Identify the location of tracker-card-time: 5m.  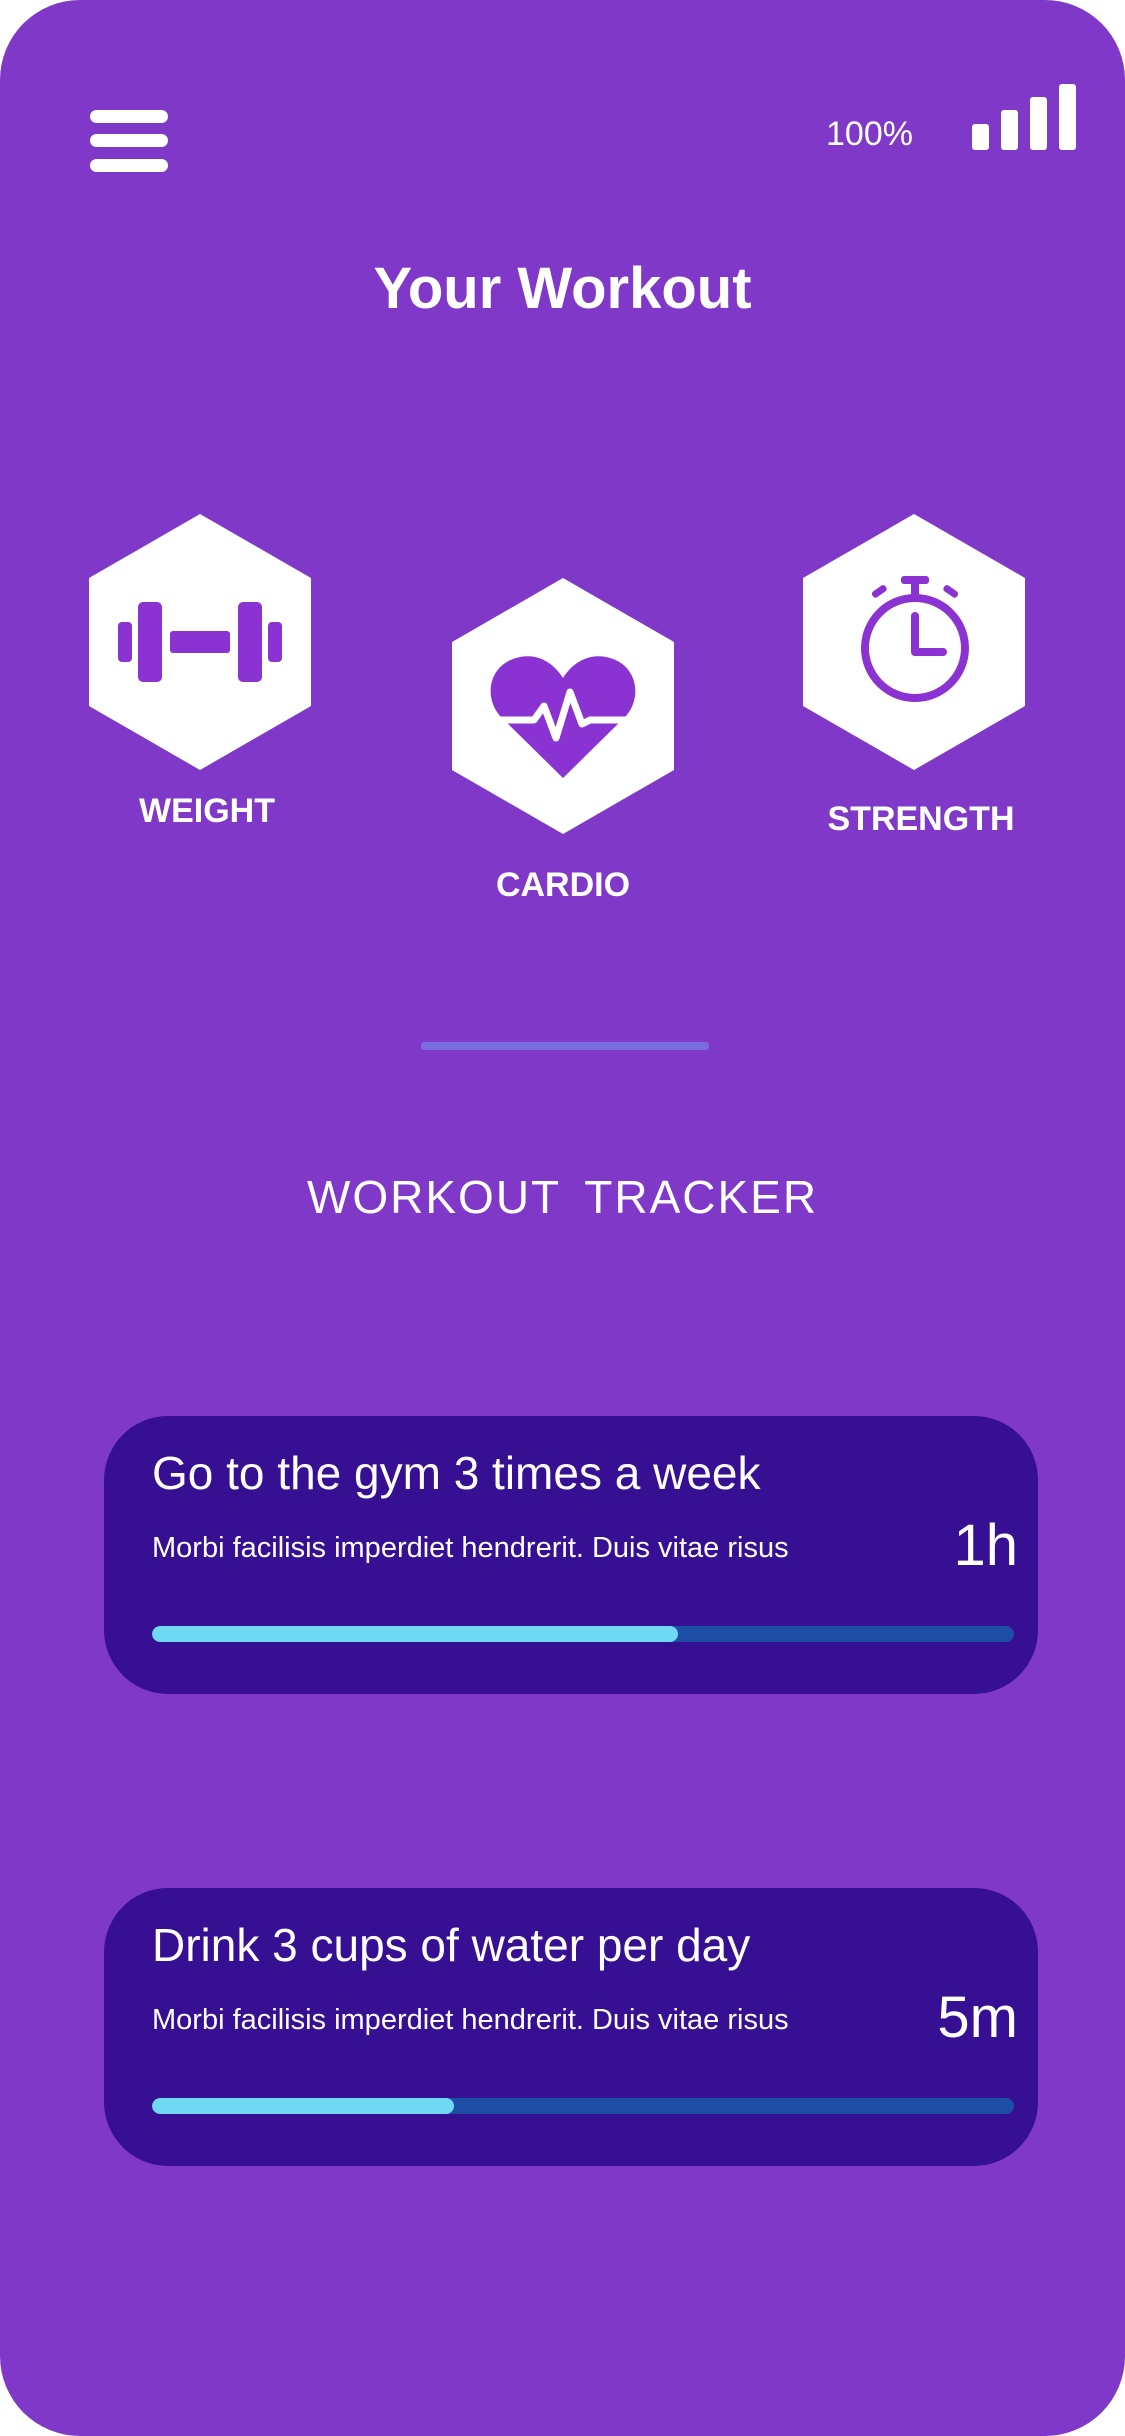
(977, 2017).